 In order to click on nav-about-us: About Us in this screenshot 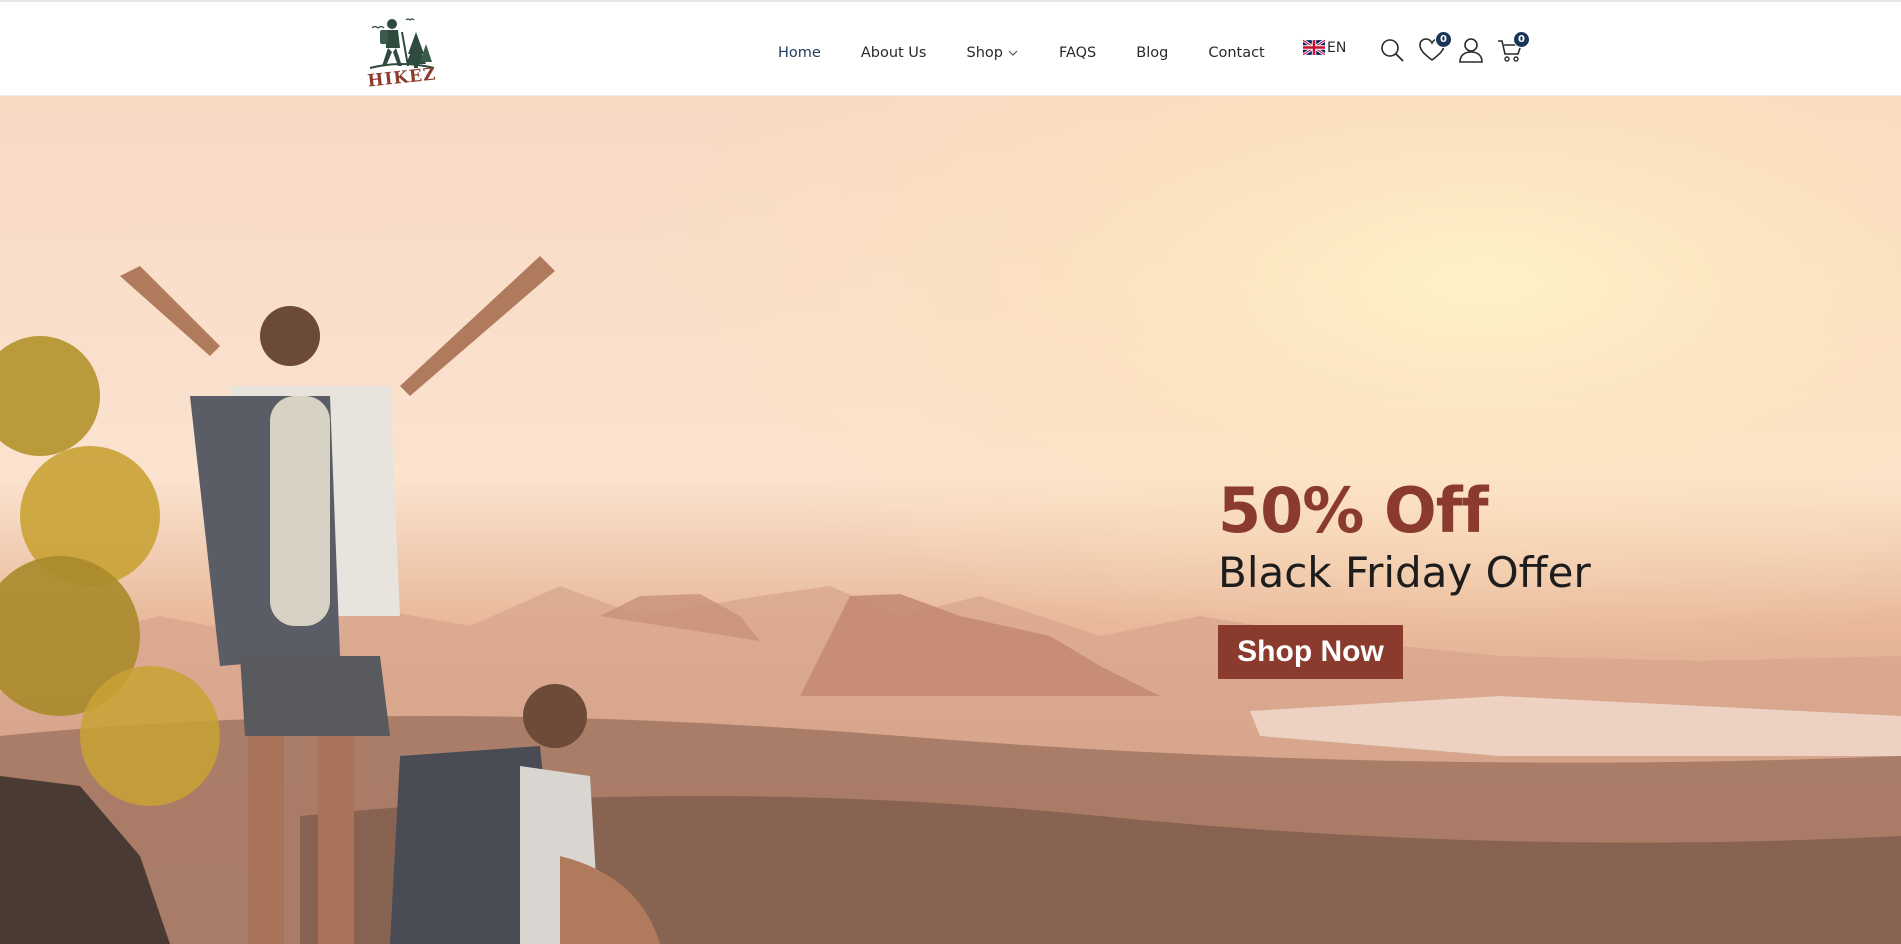, I will do `click(894, 53)`.